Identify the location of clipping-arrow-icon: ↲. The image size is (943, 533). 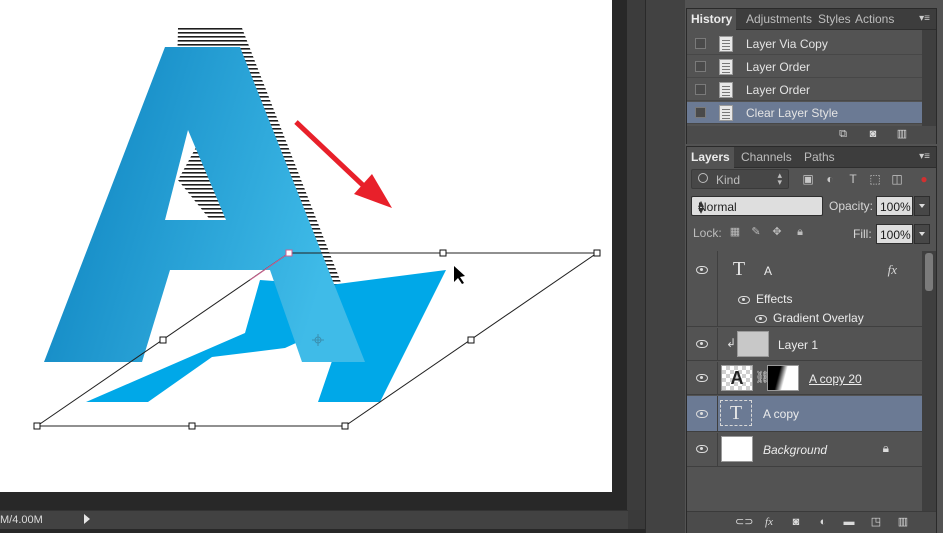
(731, 343).